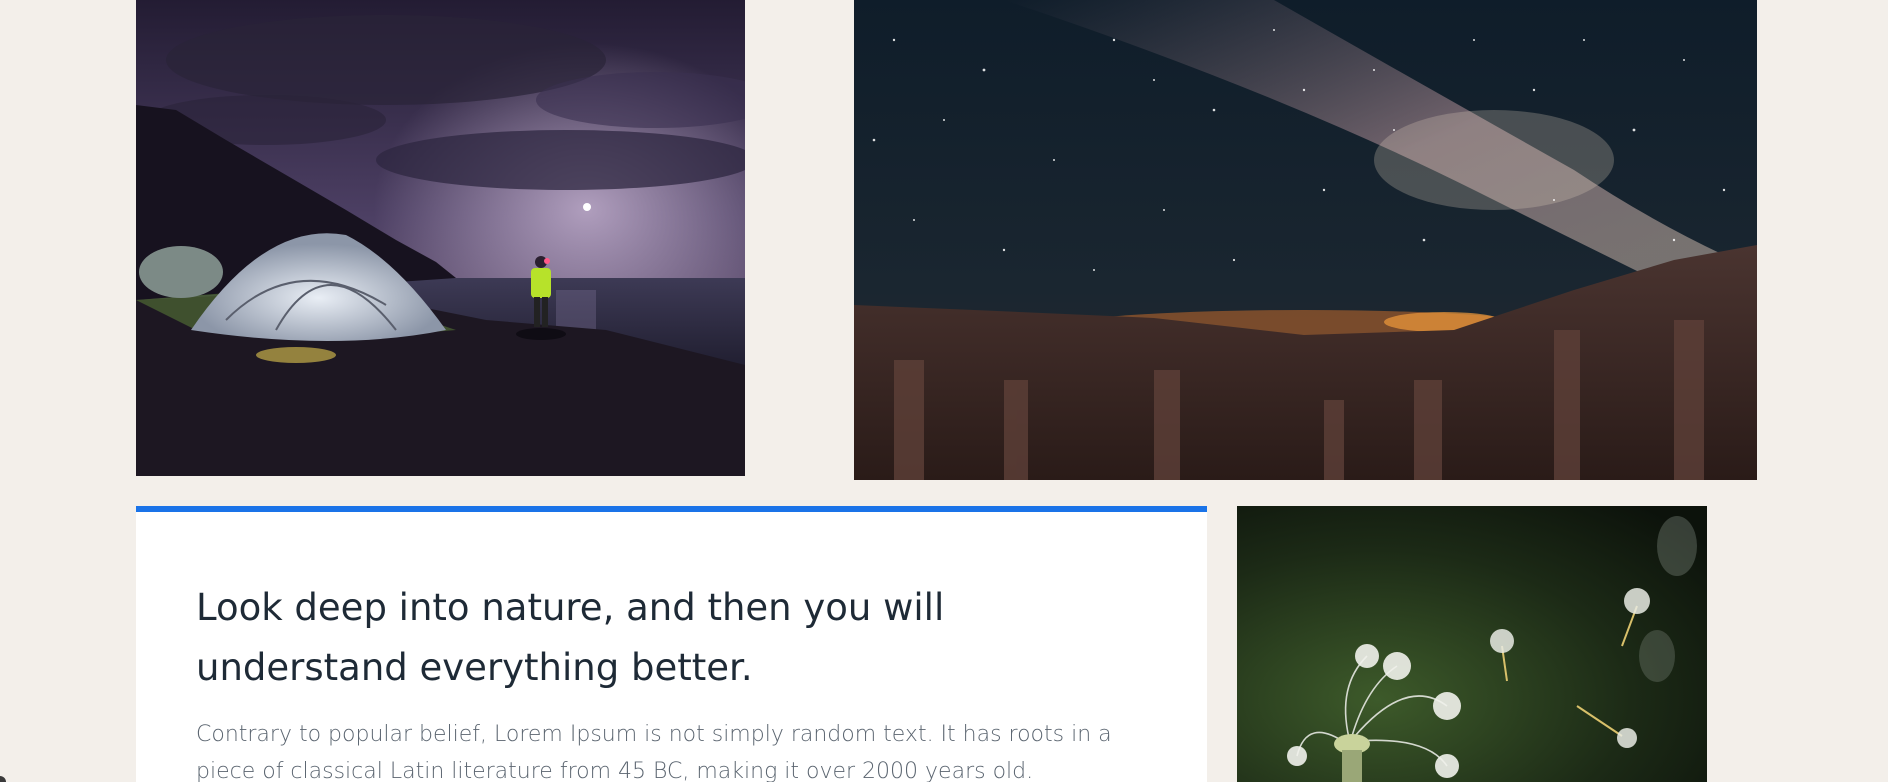 This screenshot has height=782, width=1888. What do you see at coordinates (3, 779) in the screenshot?
I see `corner-shadow` at bounding box center [3, 779].